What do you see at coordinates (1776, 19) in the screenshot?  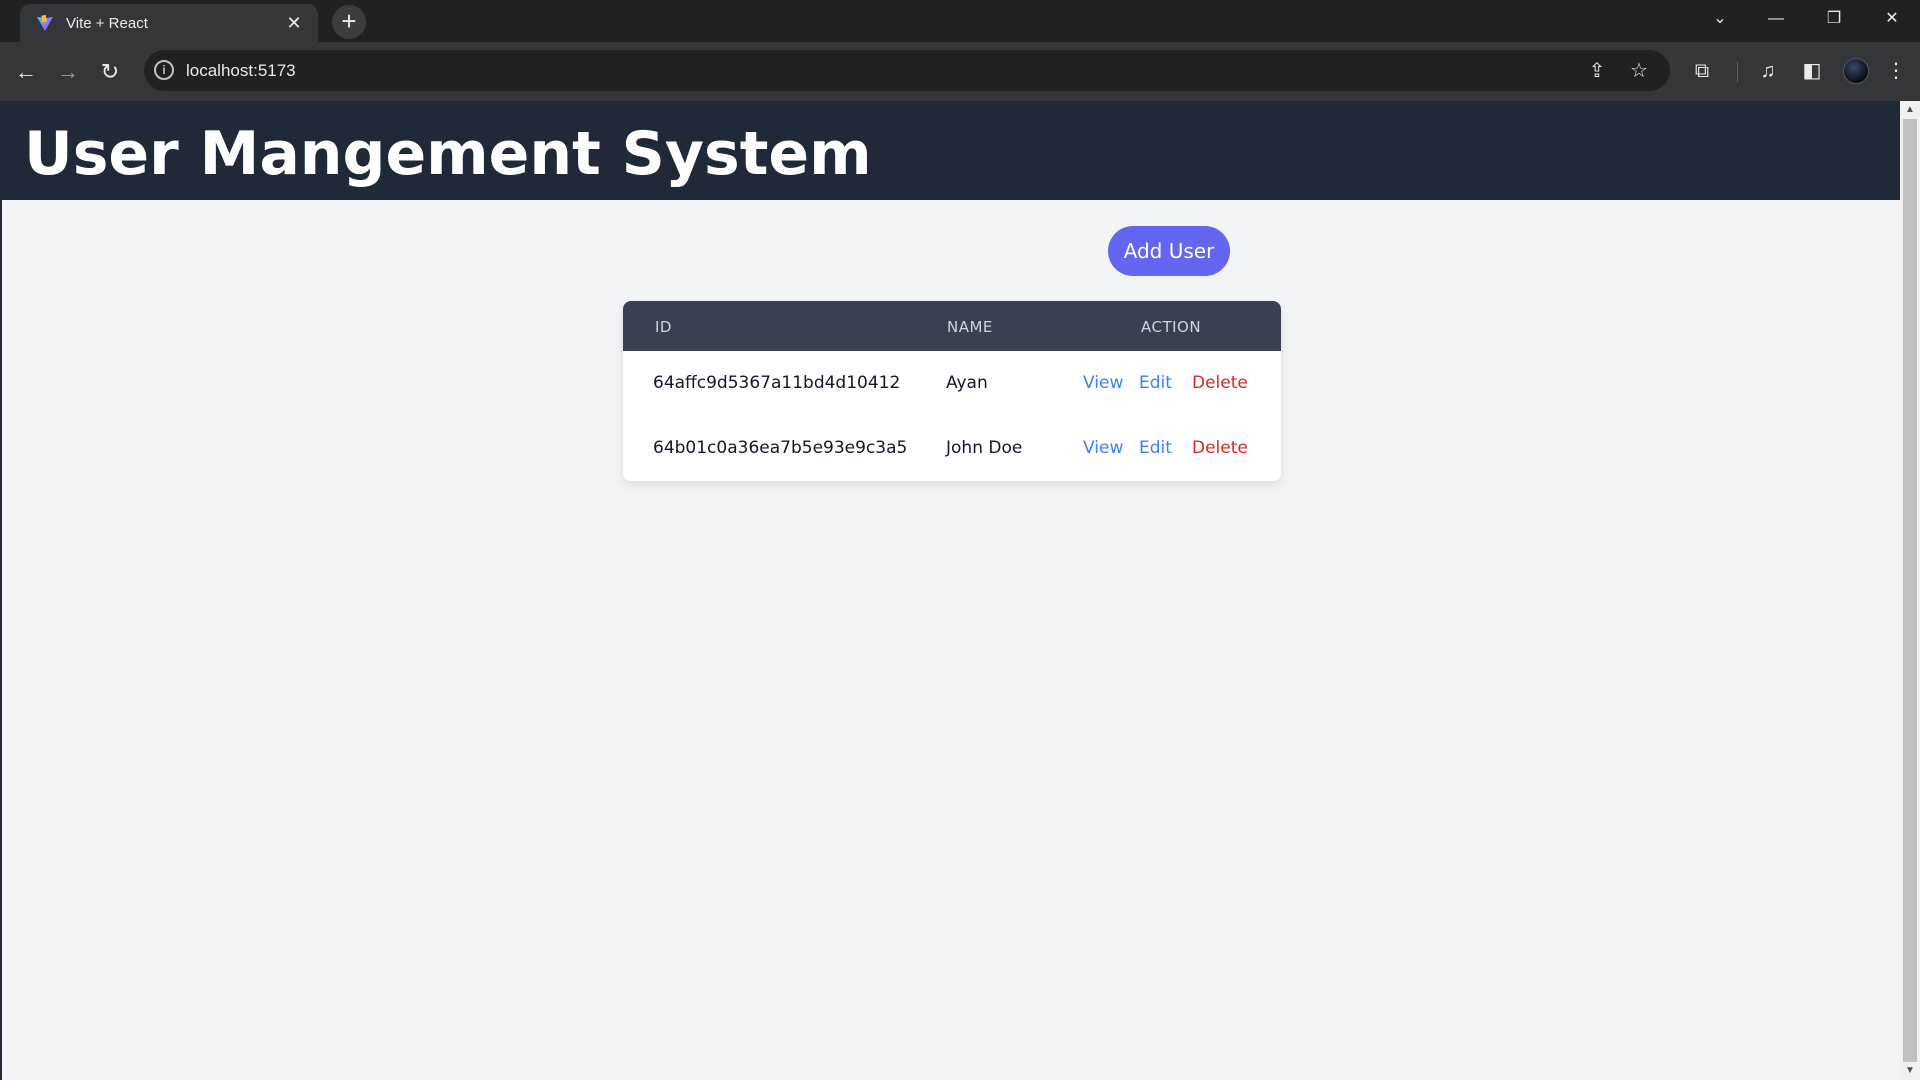 I see `minimize-icon: —` at bounding box center [1776, 19].